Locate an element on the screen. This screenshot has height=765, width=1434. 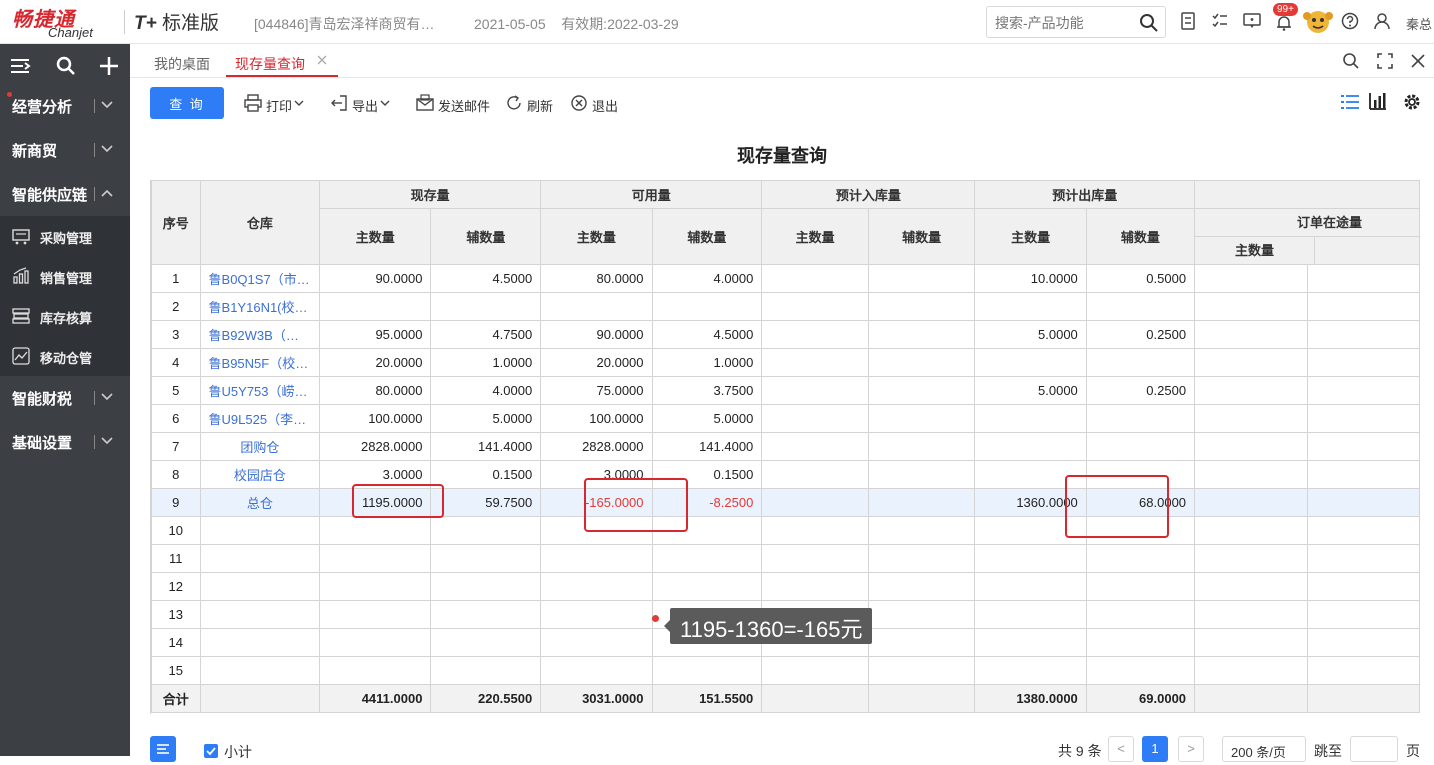
checklist-icon is located at coordinates (1221, 22).